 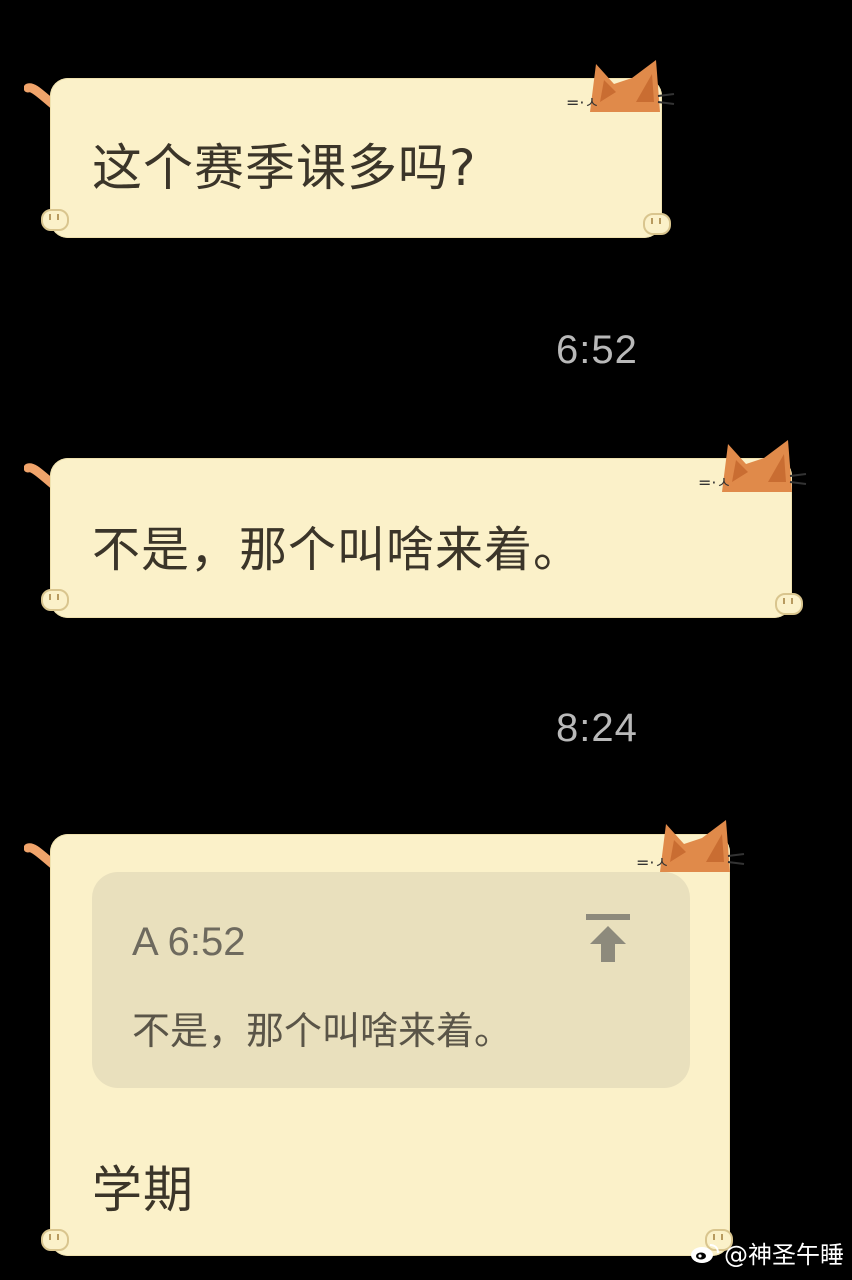 What do you see at coordinates (391, 980) in the screenshot?
I see `quoted-message` at bounding box center [391, 980].